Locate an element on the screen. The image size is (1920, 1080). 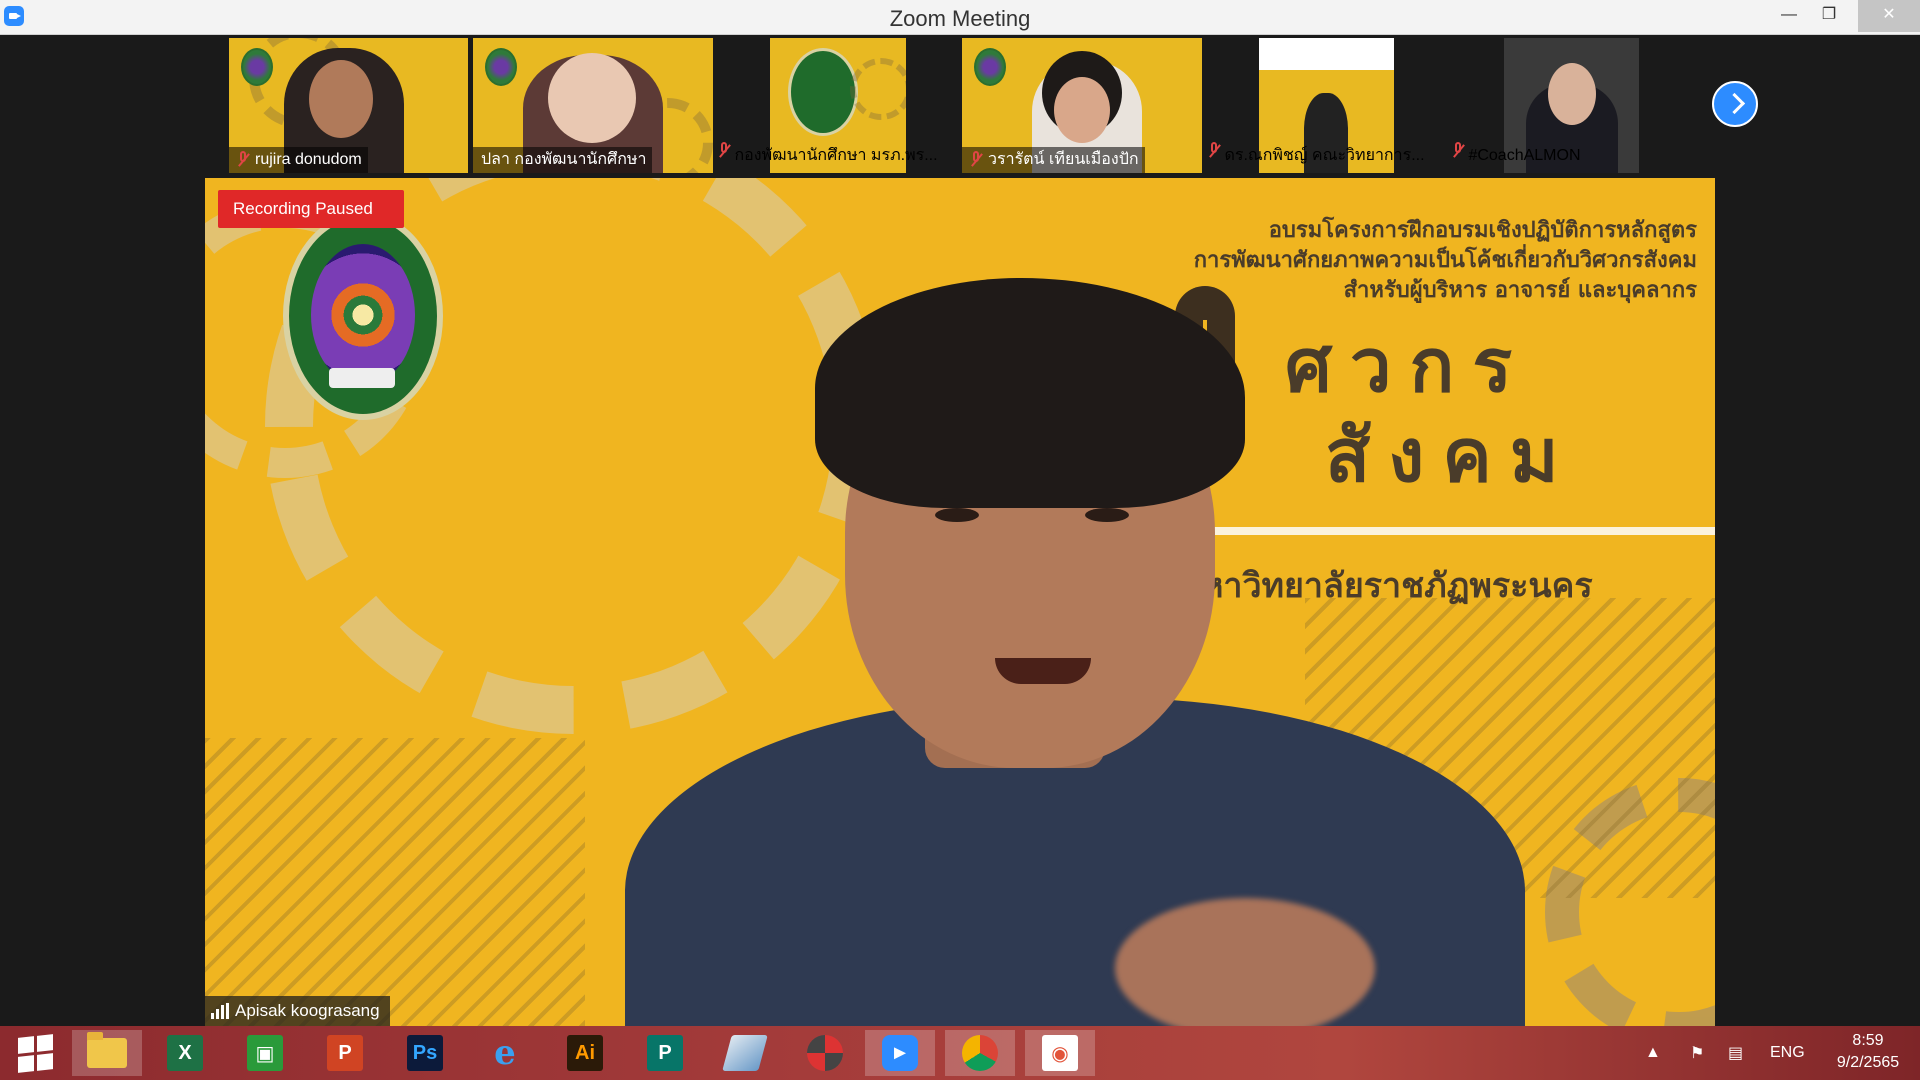
recording-status-badge: Recording Paused is located at coordinates (311, 209).